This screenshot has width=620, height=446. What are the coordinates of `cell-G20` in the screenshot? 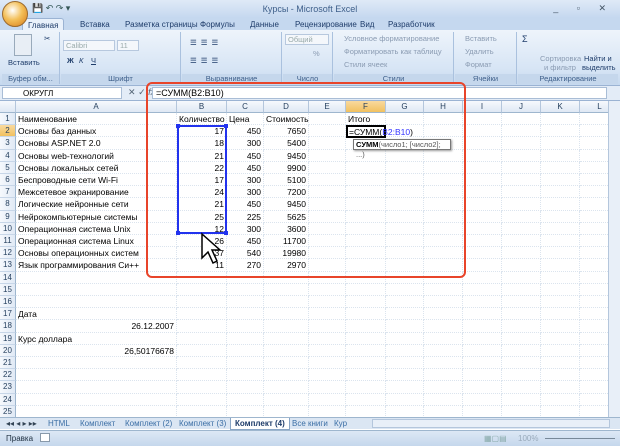 It's located at (405, 350).